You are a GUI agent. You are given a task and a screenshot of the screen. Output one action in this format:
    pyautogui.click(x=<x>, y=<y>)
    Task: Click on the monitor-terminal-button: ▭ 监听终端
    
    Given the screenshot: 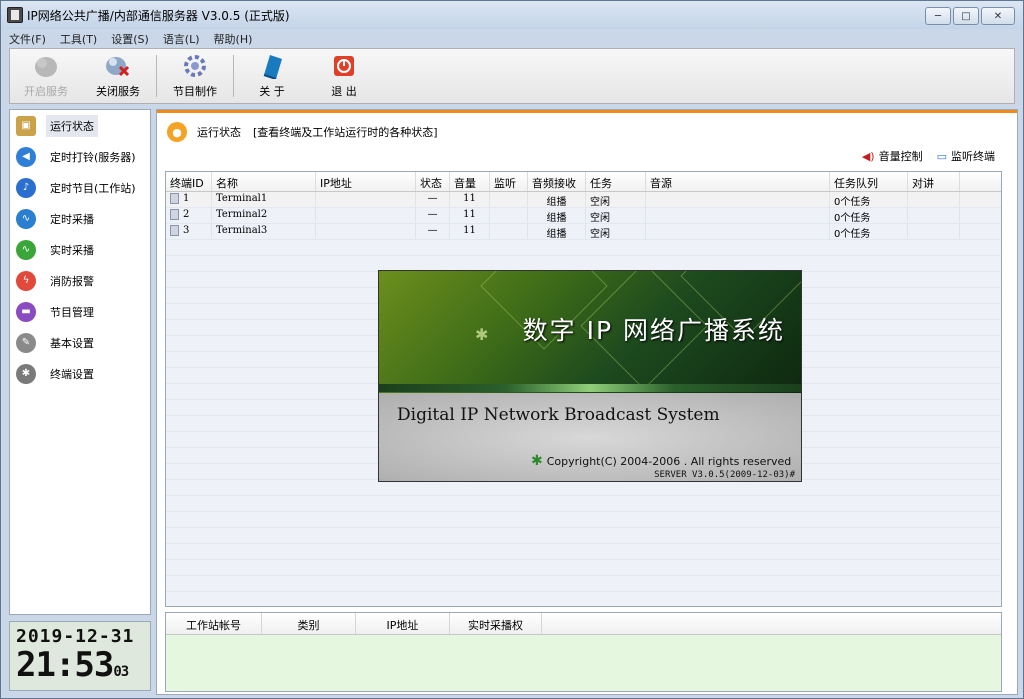 What is the action you would take?
    pyautogui.click(x=966, y=156)
    